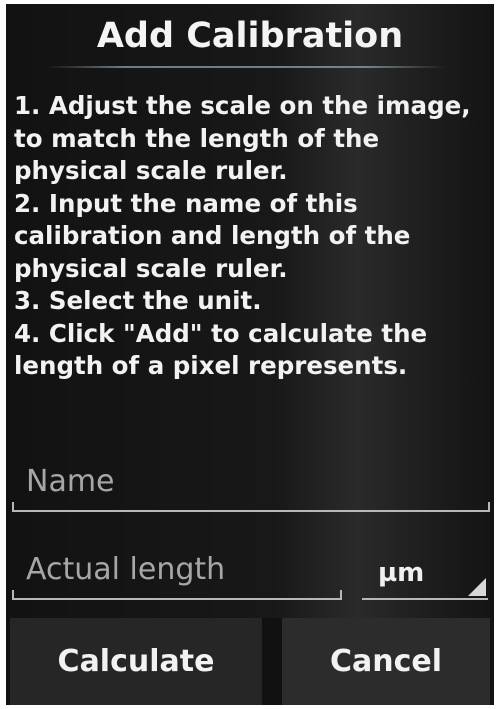  What do you see at coordinates (386, 661) in the screenshot?
I see `cancel-button: Cancel` at bounding box center [386, 661].